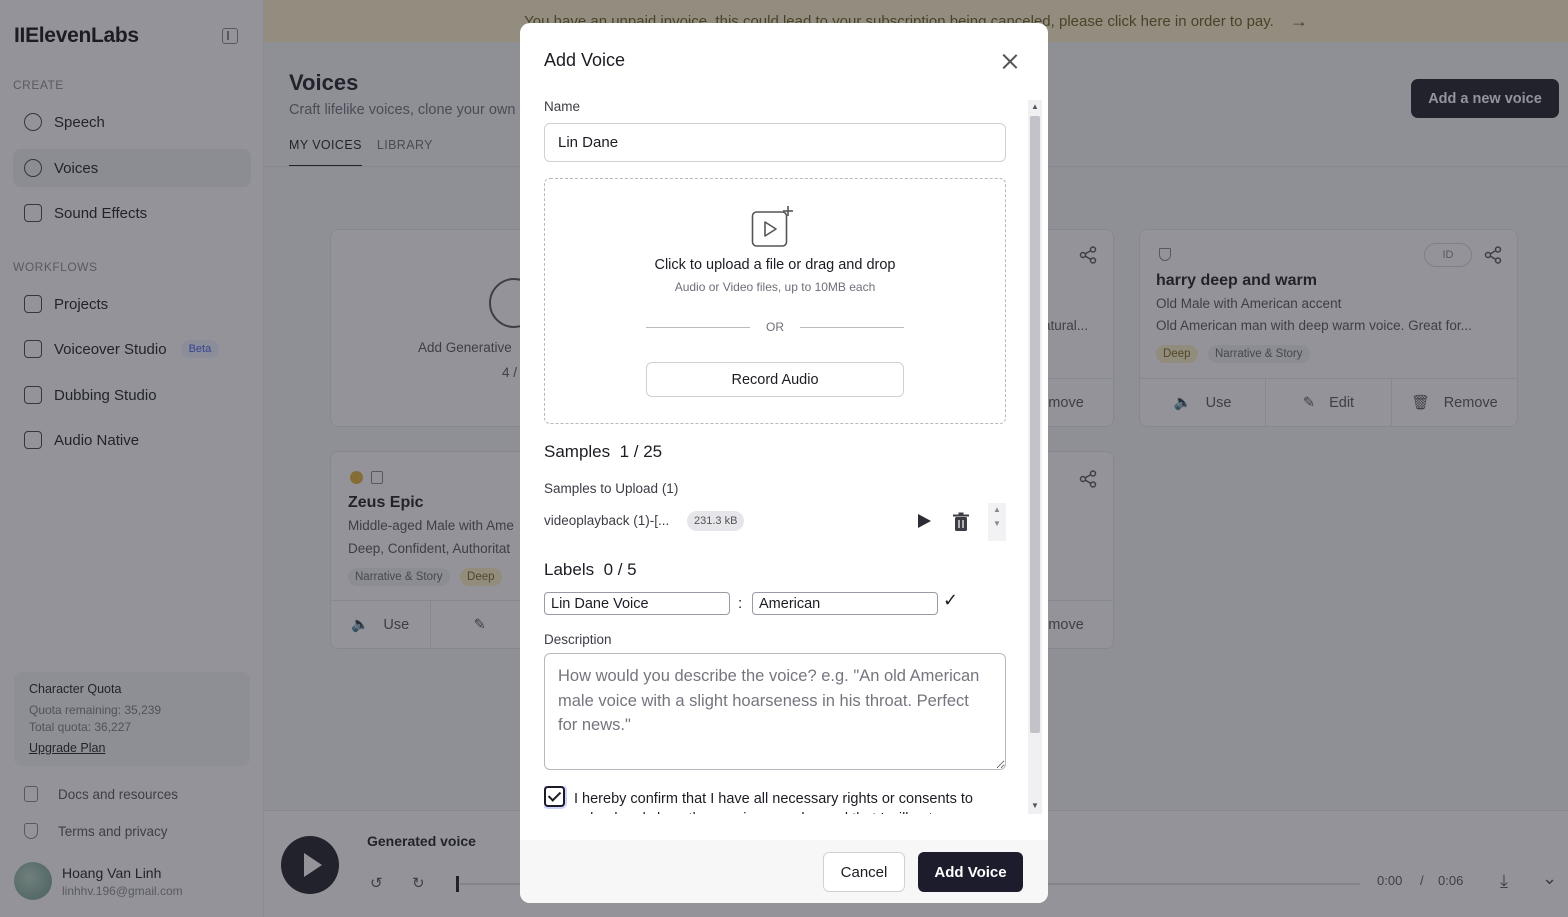 The height and width of the screenshot is (917, 1568). Describe the element at coordinates (1010, 61) in the screenshot. I see `close-icon` at that location.